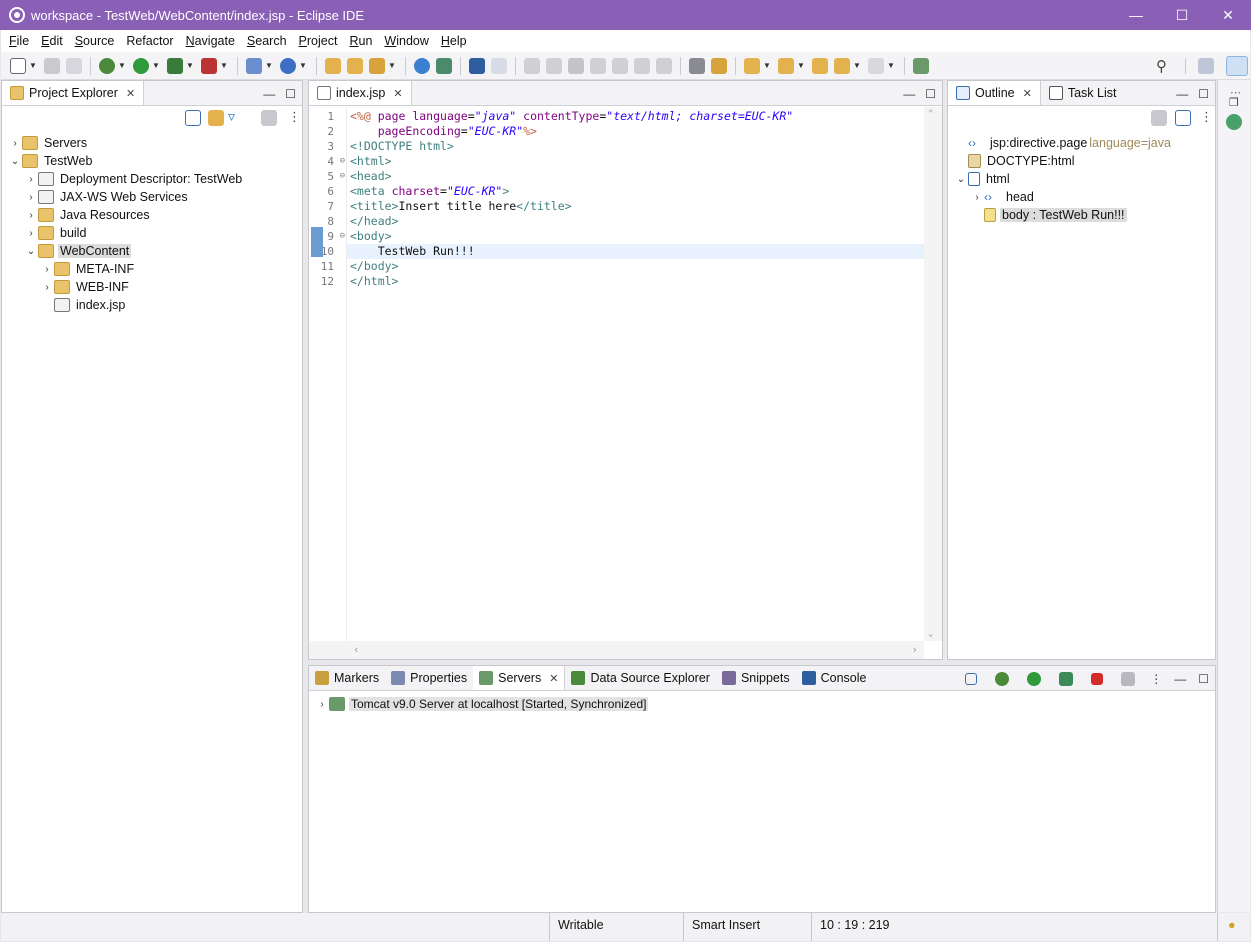 The height and width of the screenshot is (942, 1251). I want to click on tree-item: › build, so click(152, 233).